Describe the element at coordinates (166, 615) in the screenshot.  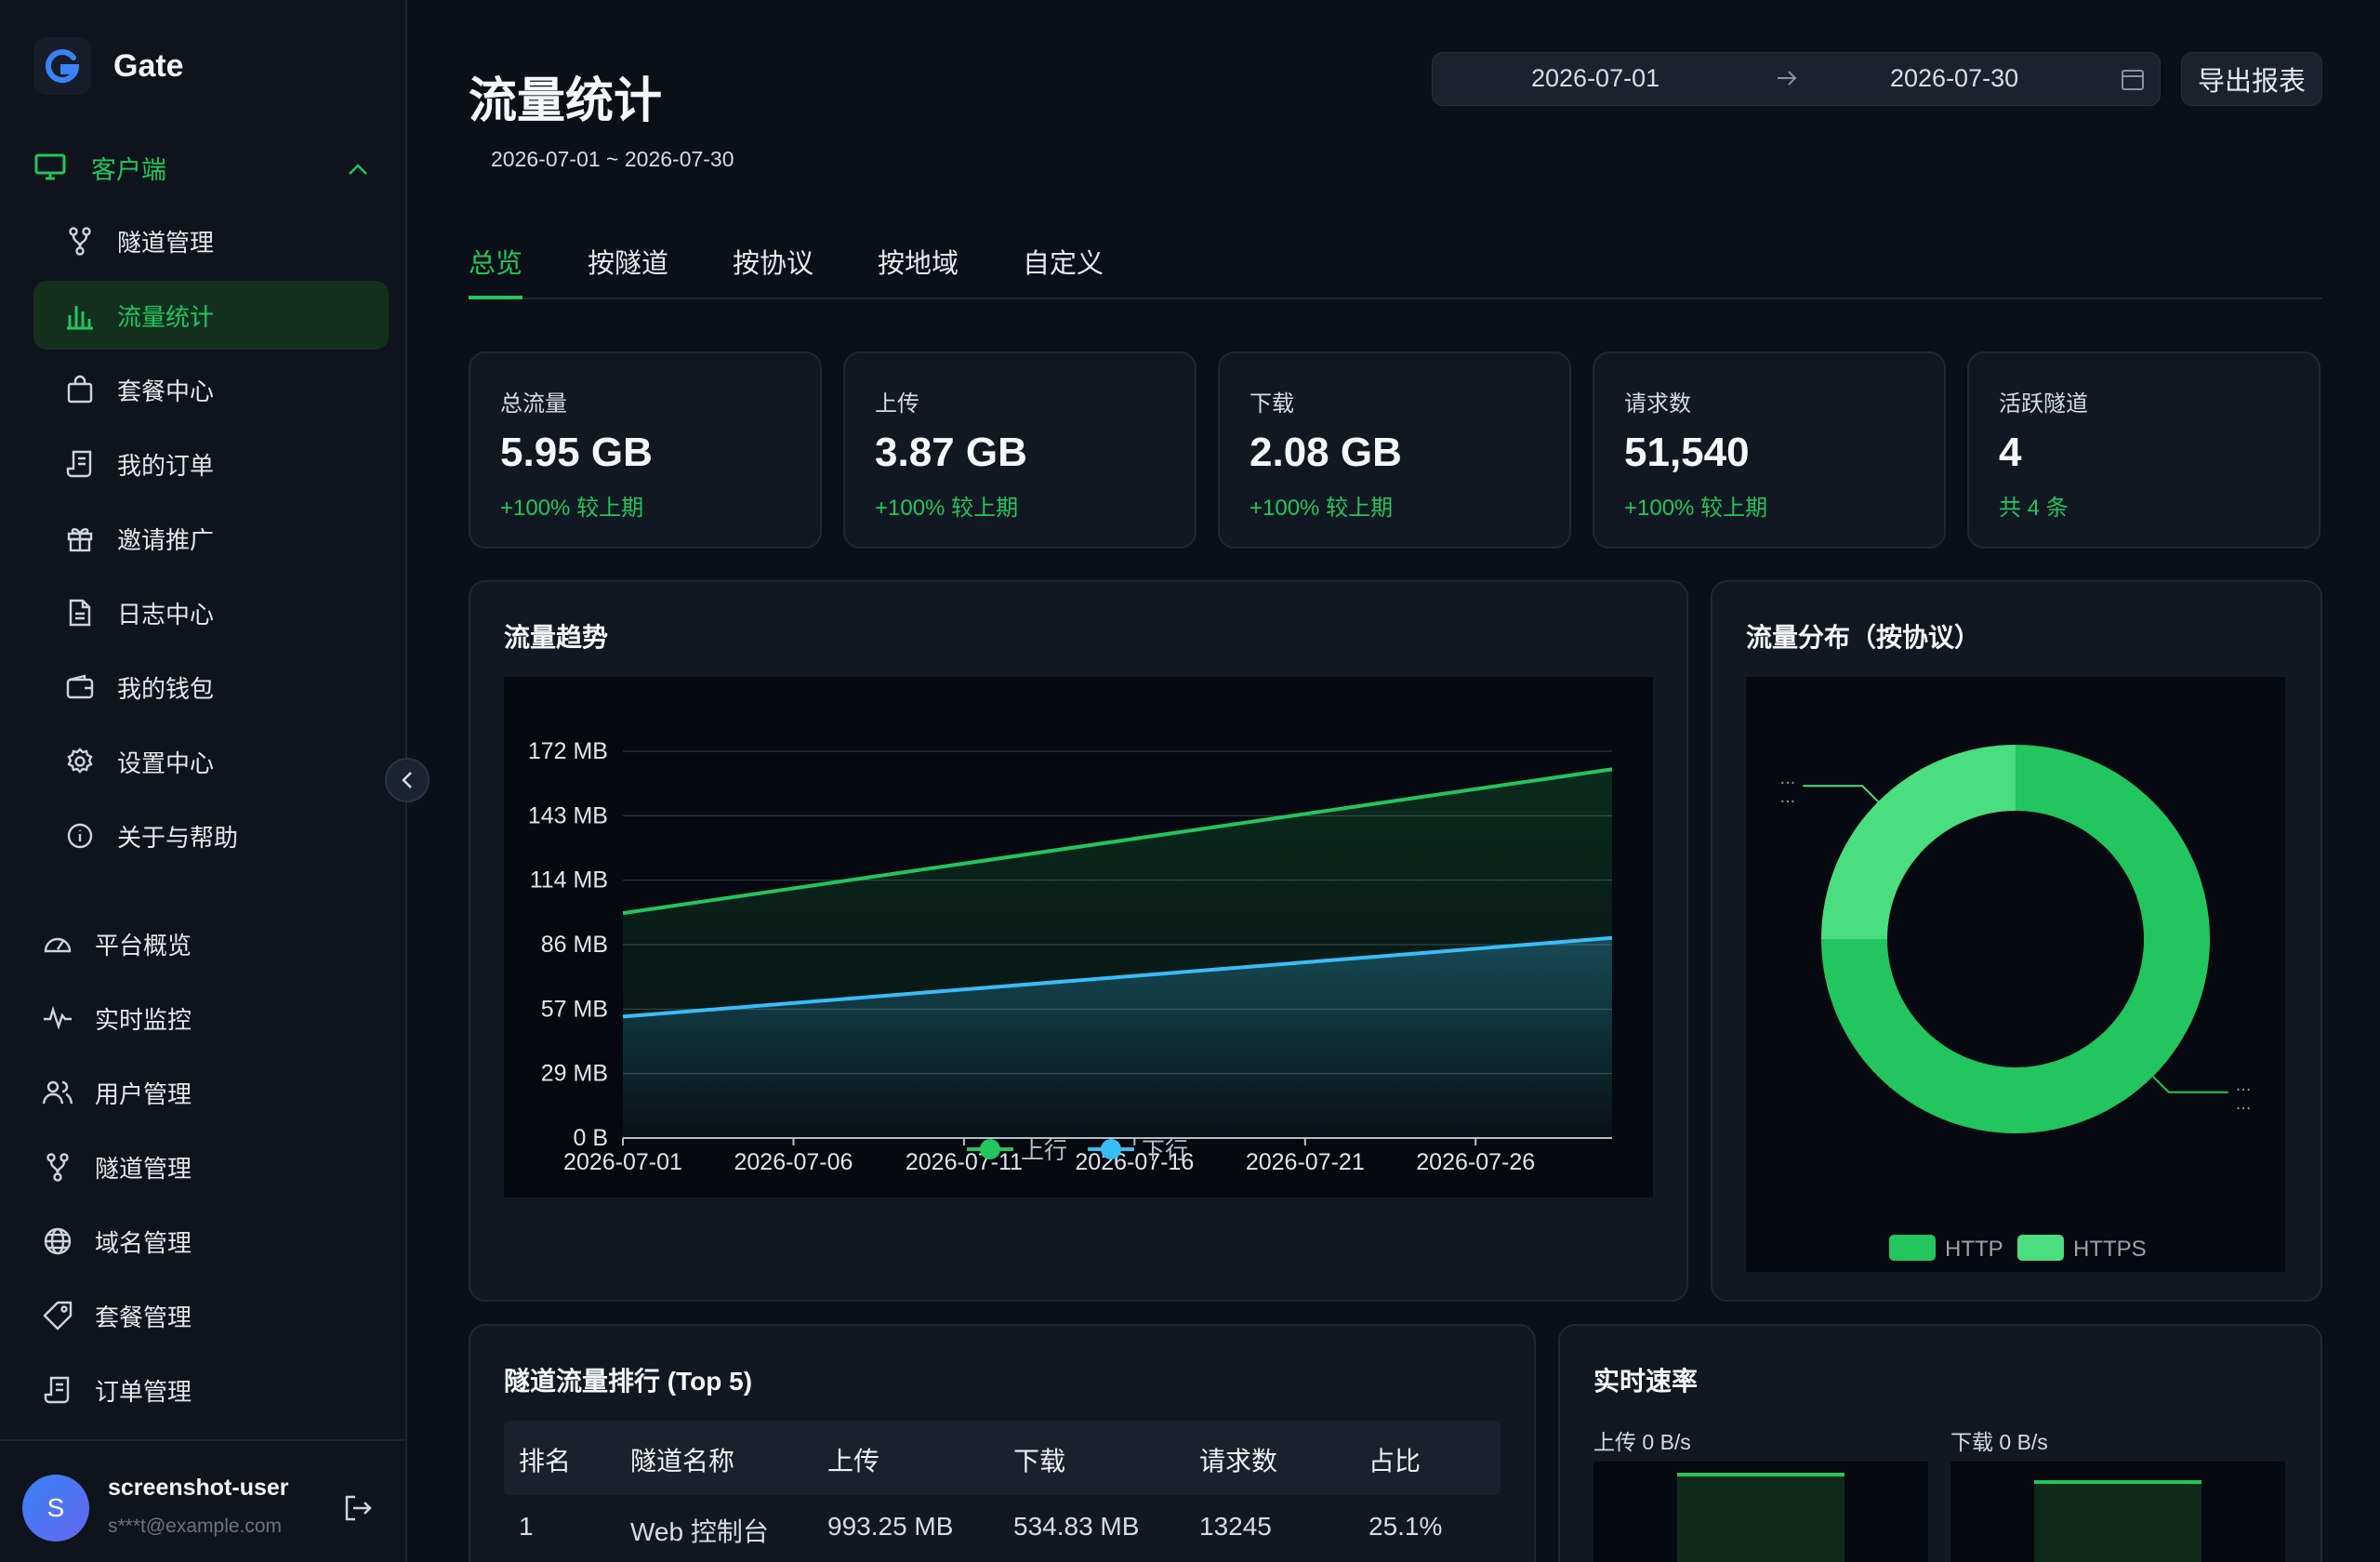
I see `sidebar-item-label: 日志中心` at that location.